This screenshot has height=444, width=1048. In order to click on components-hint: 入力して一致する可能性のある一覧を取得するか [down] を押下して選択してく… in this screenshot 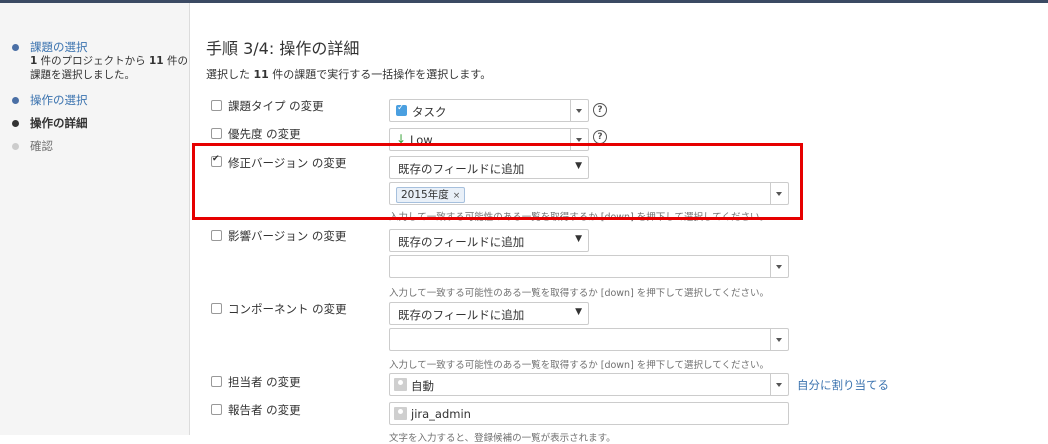, I will do `click(579, 365)`.